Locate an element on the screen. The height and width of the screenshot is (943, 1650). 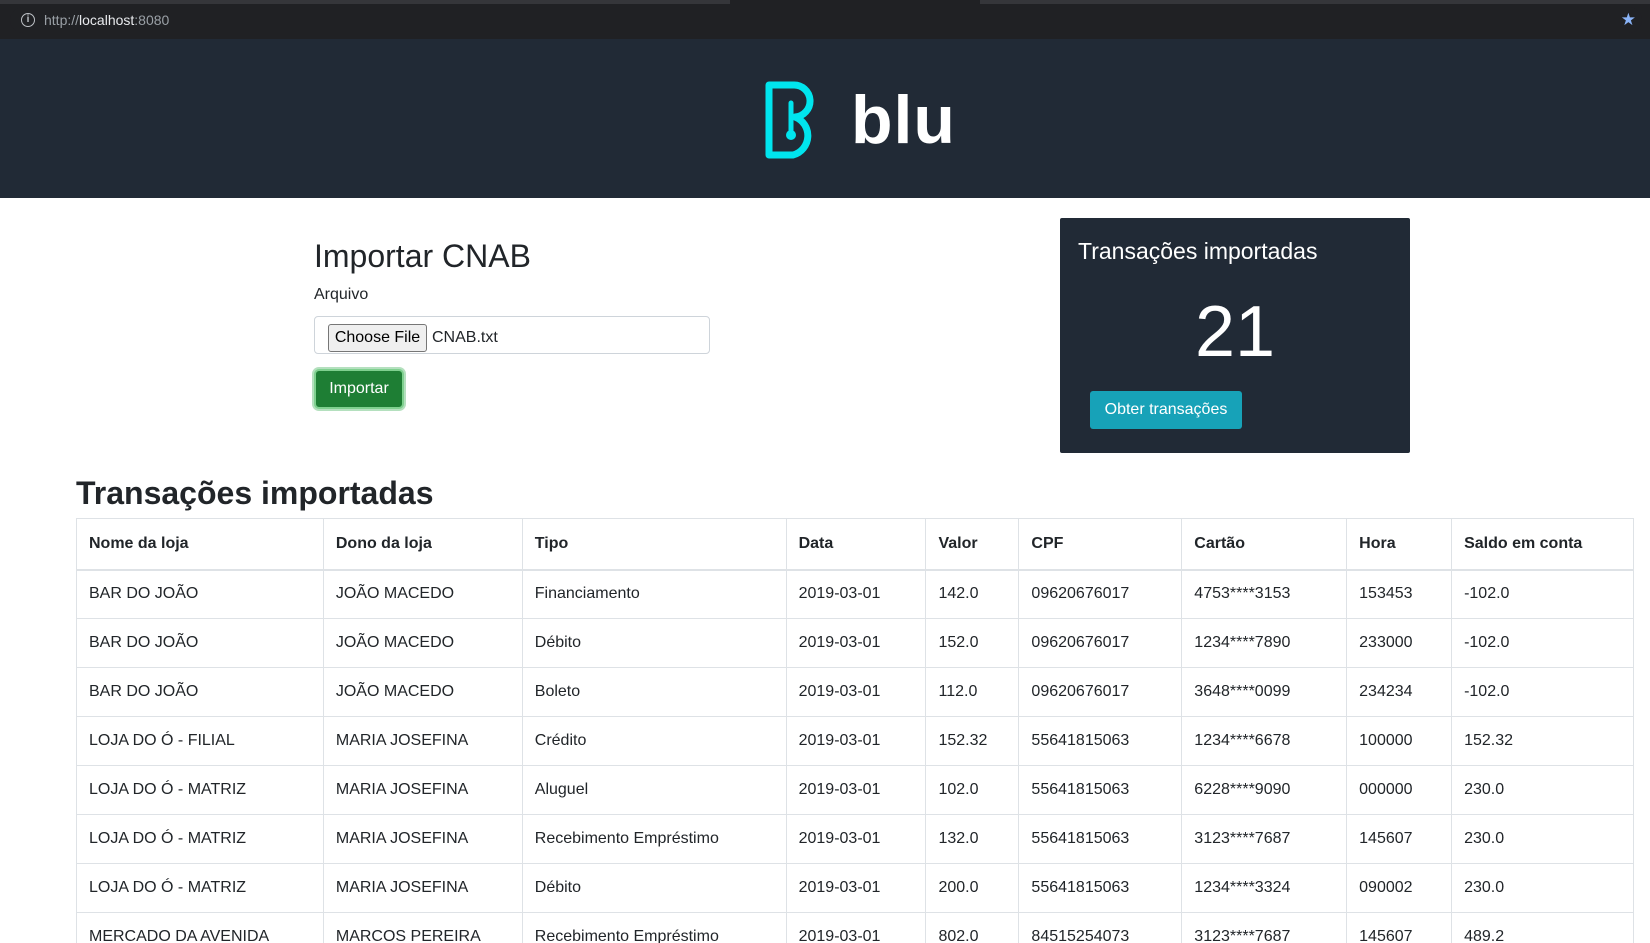
type-cell: Aluguel is located at coordinates (654, 790).